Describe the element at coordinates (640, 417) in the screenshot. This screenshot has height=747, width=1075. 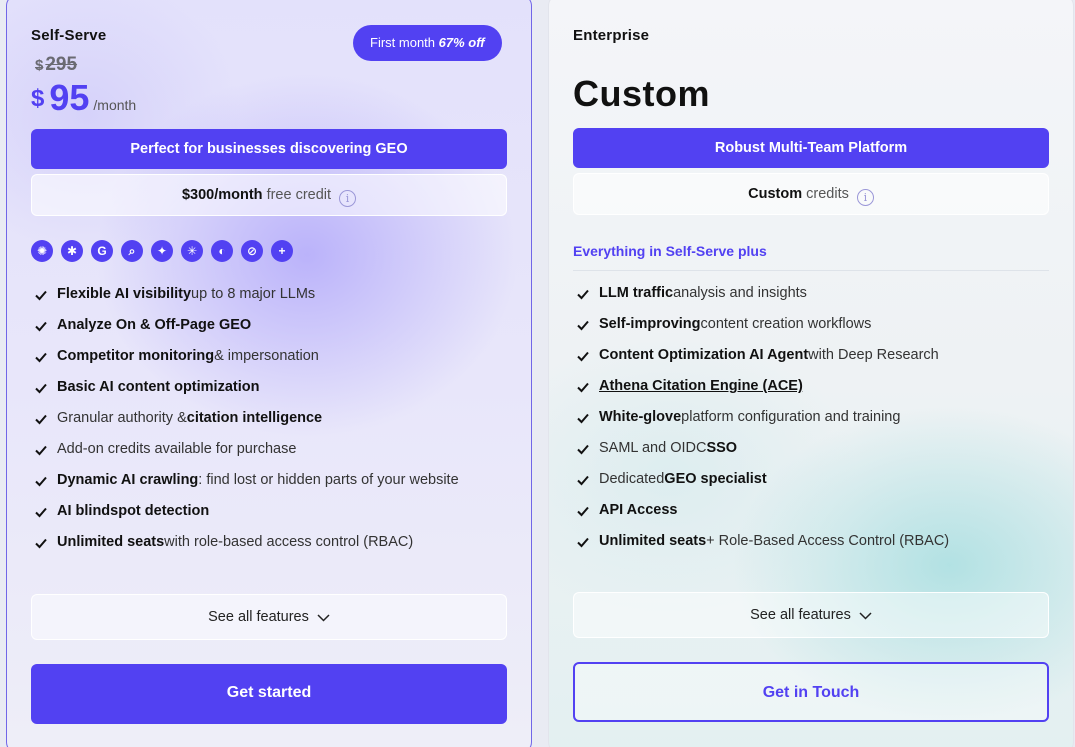
I see `feature-highlight: White-glove` at that location.